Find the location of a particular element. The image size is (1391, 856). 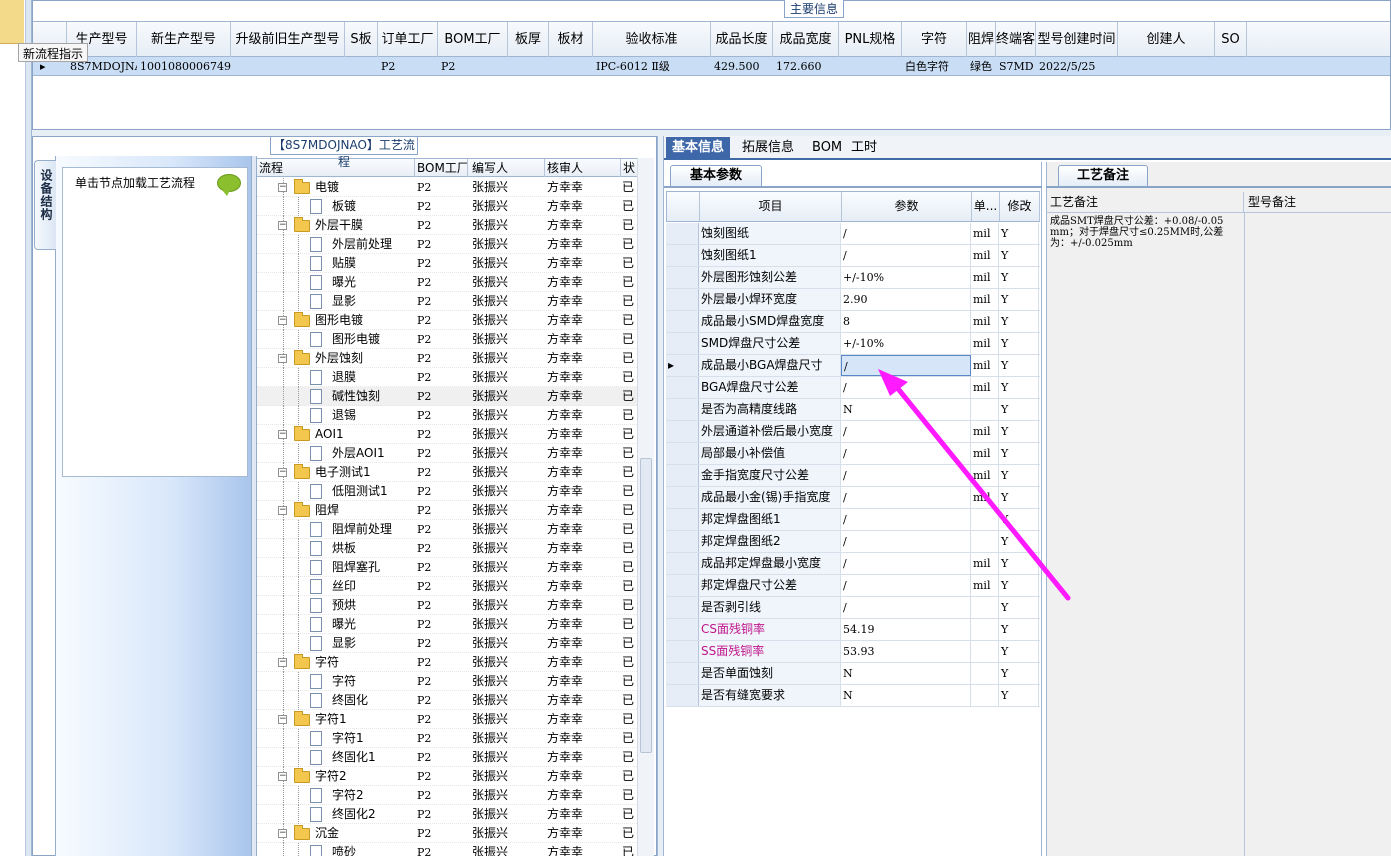

tree-row: 喷砂 P2 张振兴 方幸幸 已 is located at coordinates (447, 849).